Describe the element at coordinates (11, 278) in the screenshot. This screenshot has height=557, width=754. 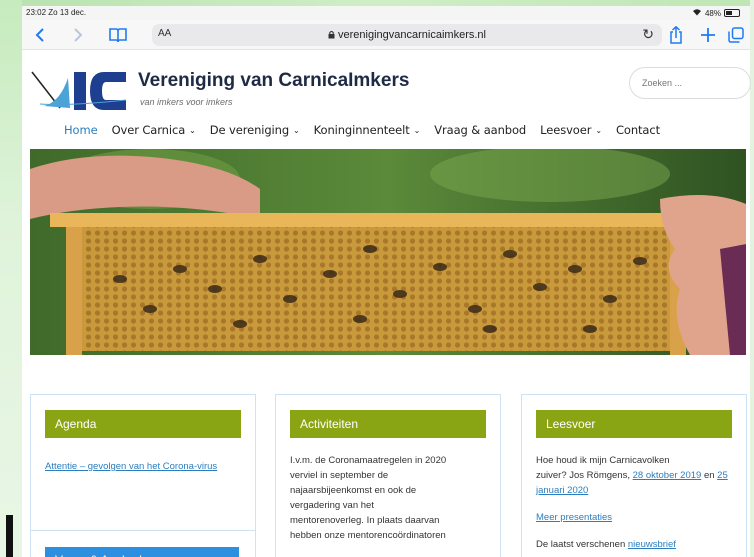
I see `photo-frame-left` at that location.